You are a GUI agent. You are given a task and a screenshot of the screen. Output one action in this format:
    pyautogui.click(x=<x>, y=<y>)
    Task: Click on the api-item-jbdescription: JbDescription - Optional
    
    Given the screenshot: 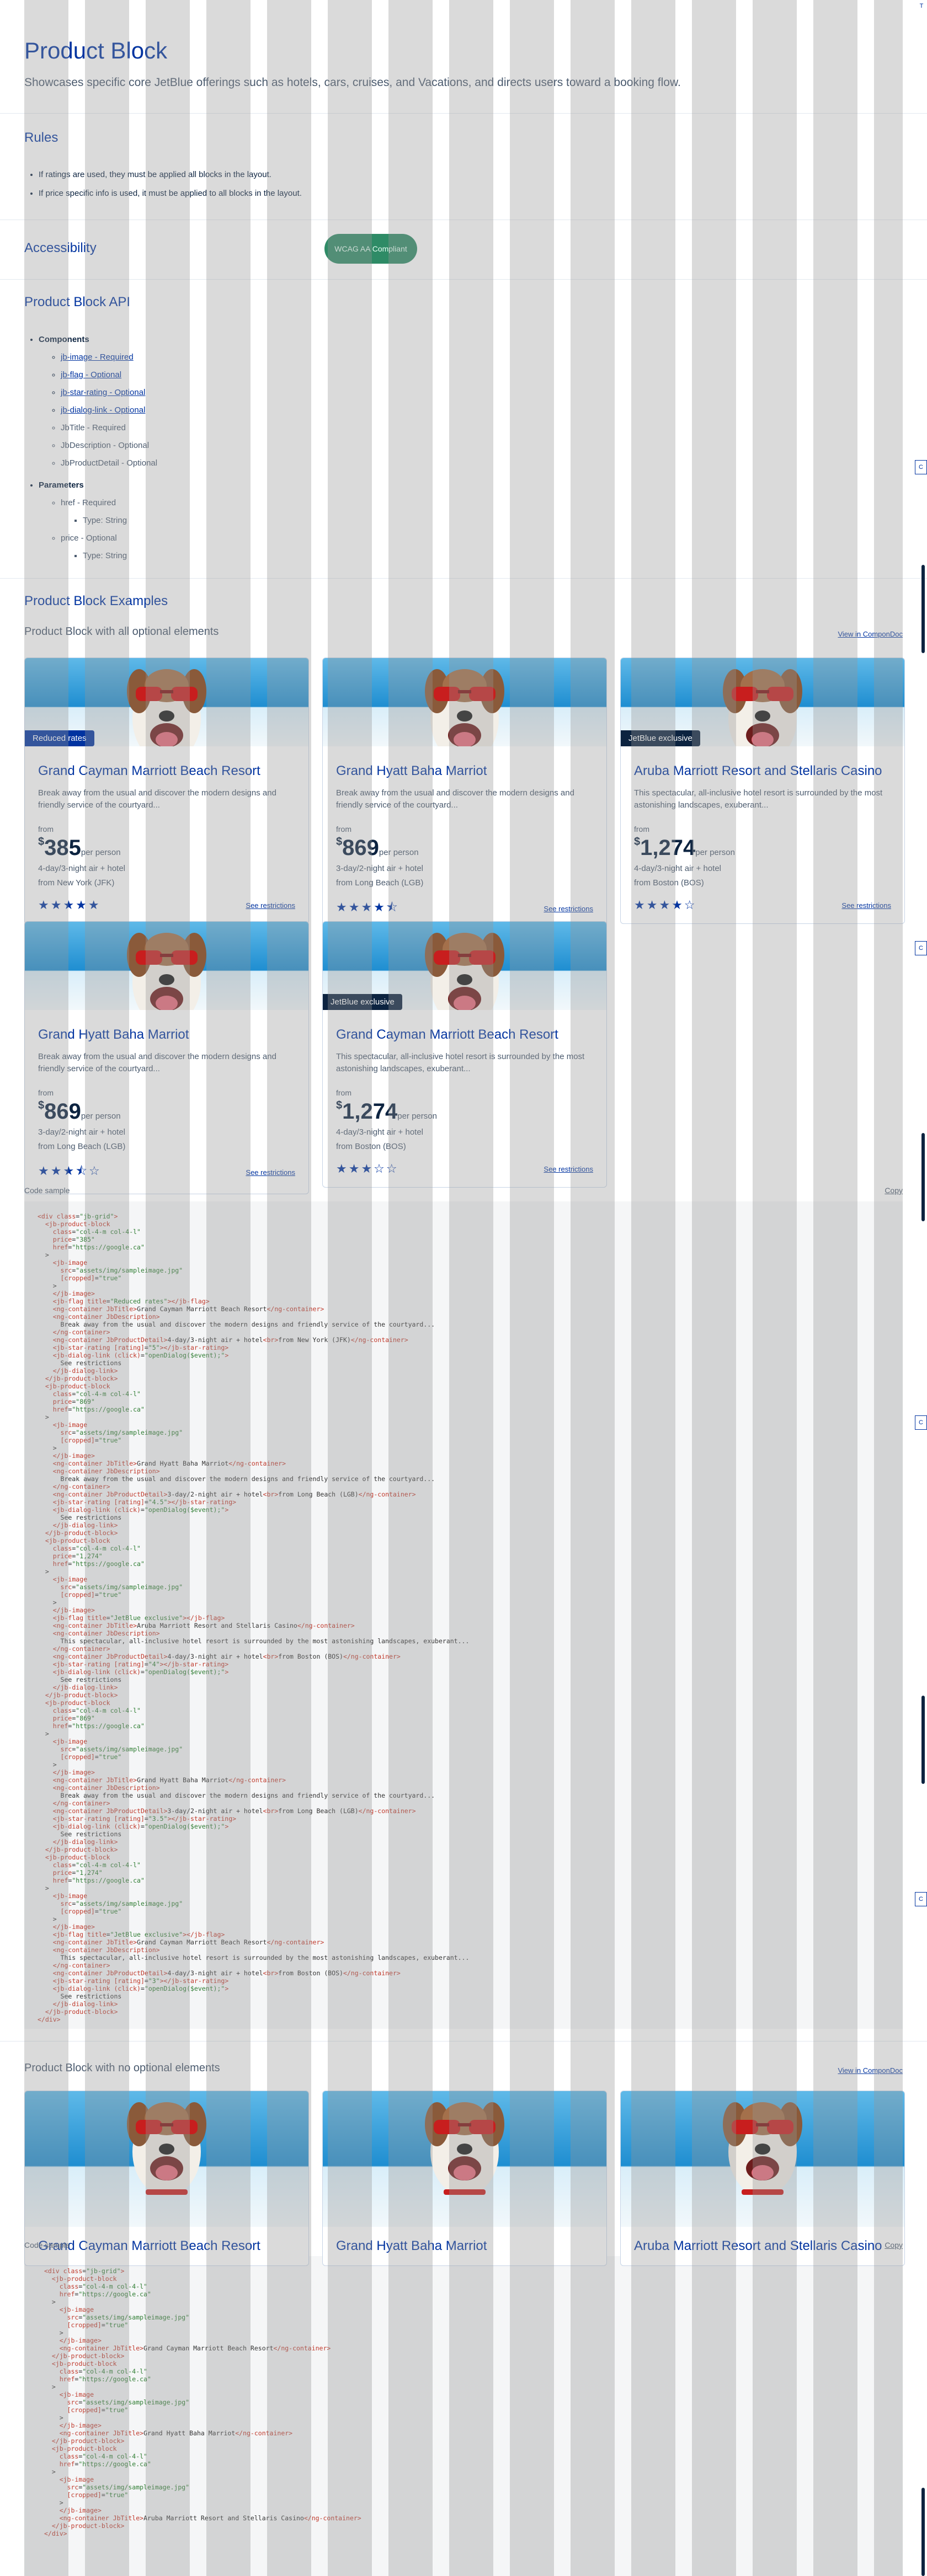 What is the action you would take?
    pyautogui.click(x=109, y=446)
    